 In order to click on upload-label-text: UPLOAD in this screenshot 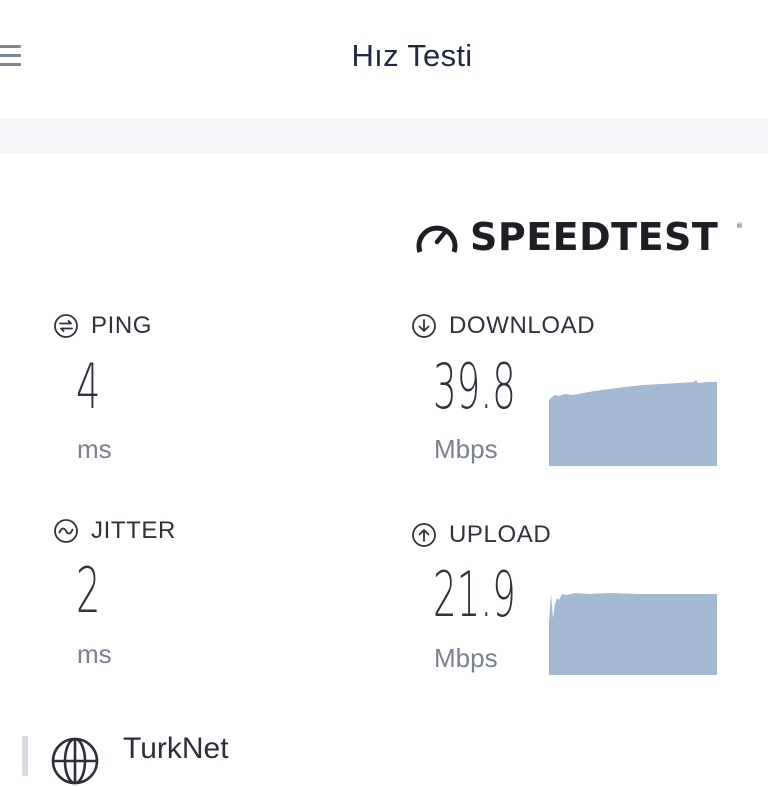, I will do `click(500, 534)`.